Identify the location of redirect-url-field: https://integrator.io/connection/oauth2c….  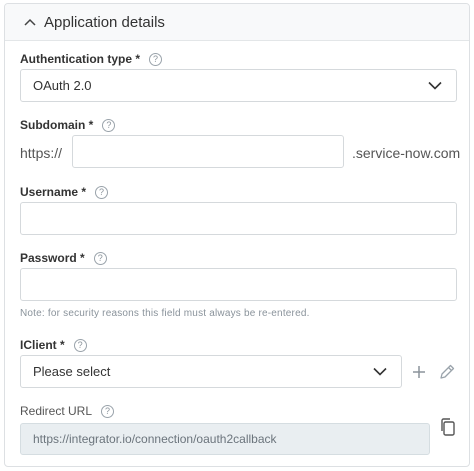
(225, 439).